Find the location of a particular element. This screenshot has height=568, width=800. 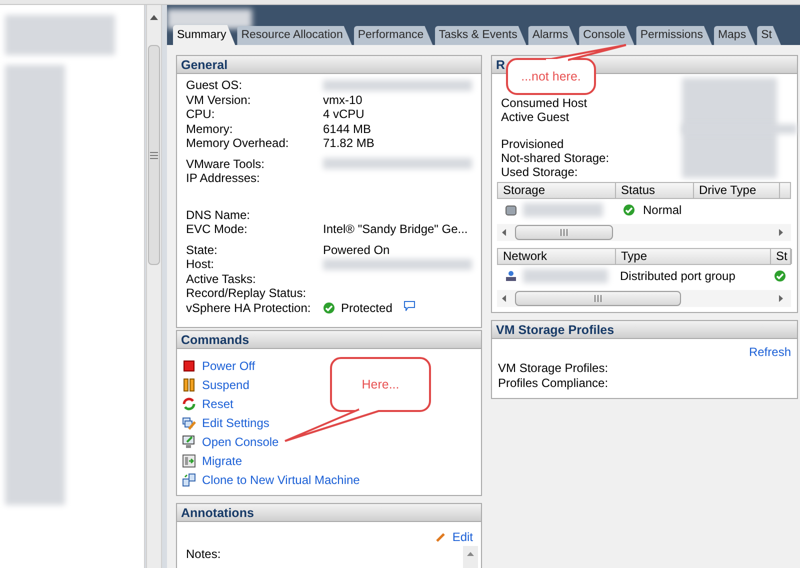

panel-header: General is located at coordinates (329, 65).